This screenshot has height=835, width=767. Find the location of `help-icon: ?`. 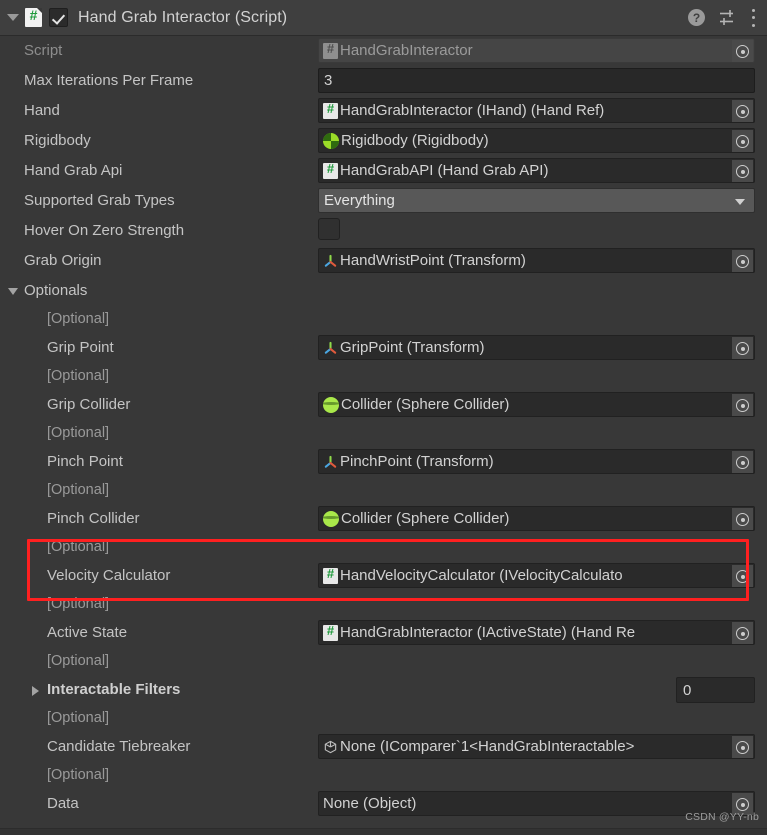

help-icon: ? is located at coordinates (696, 17).